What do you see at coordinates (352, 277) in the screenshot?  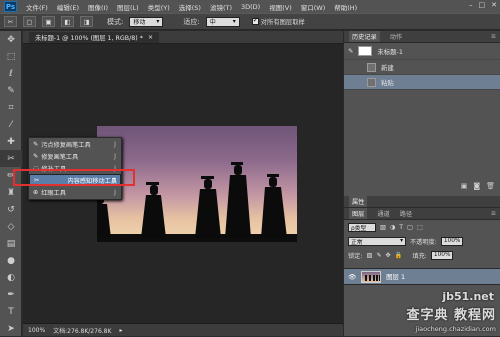 I see `eye-icon: 👁` at bounding box center [352, 277].